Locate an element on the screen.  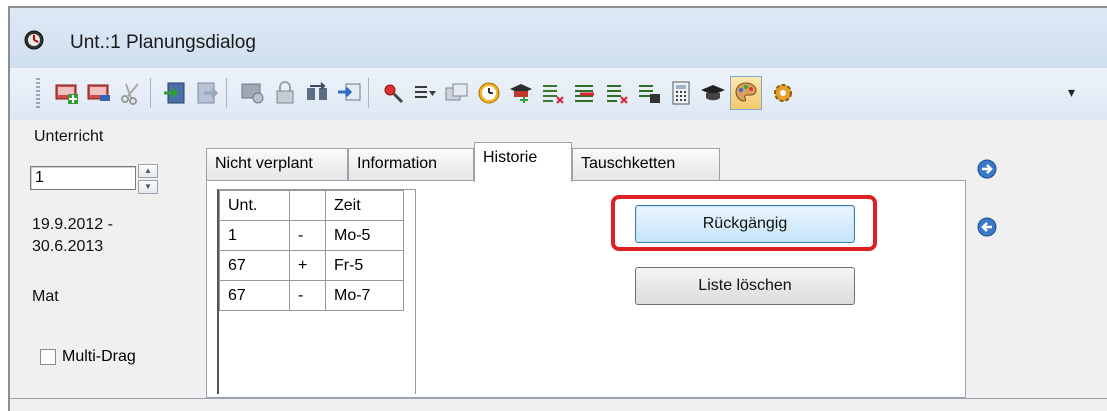
subject-label: Mat is located at coordinates (45, 296).